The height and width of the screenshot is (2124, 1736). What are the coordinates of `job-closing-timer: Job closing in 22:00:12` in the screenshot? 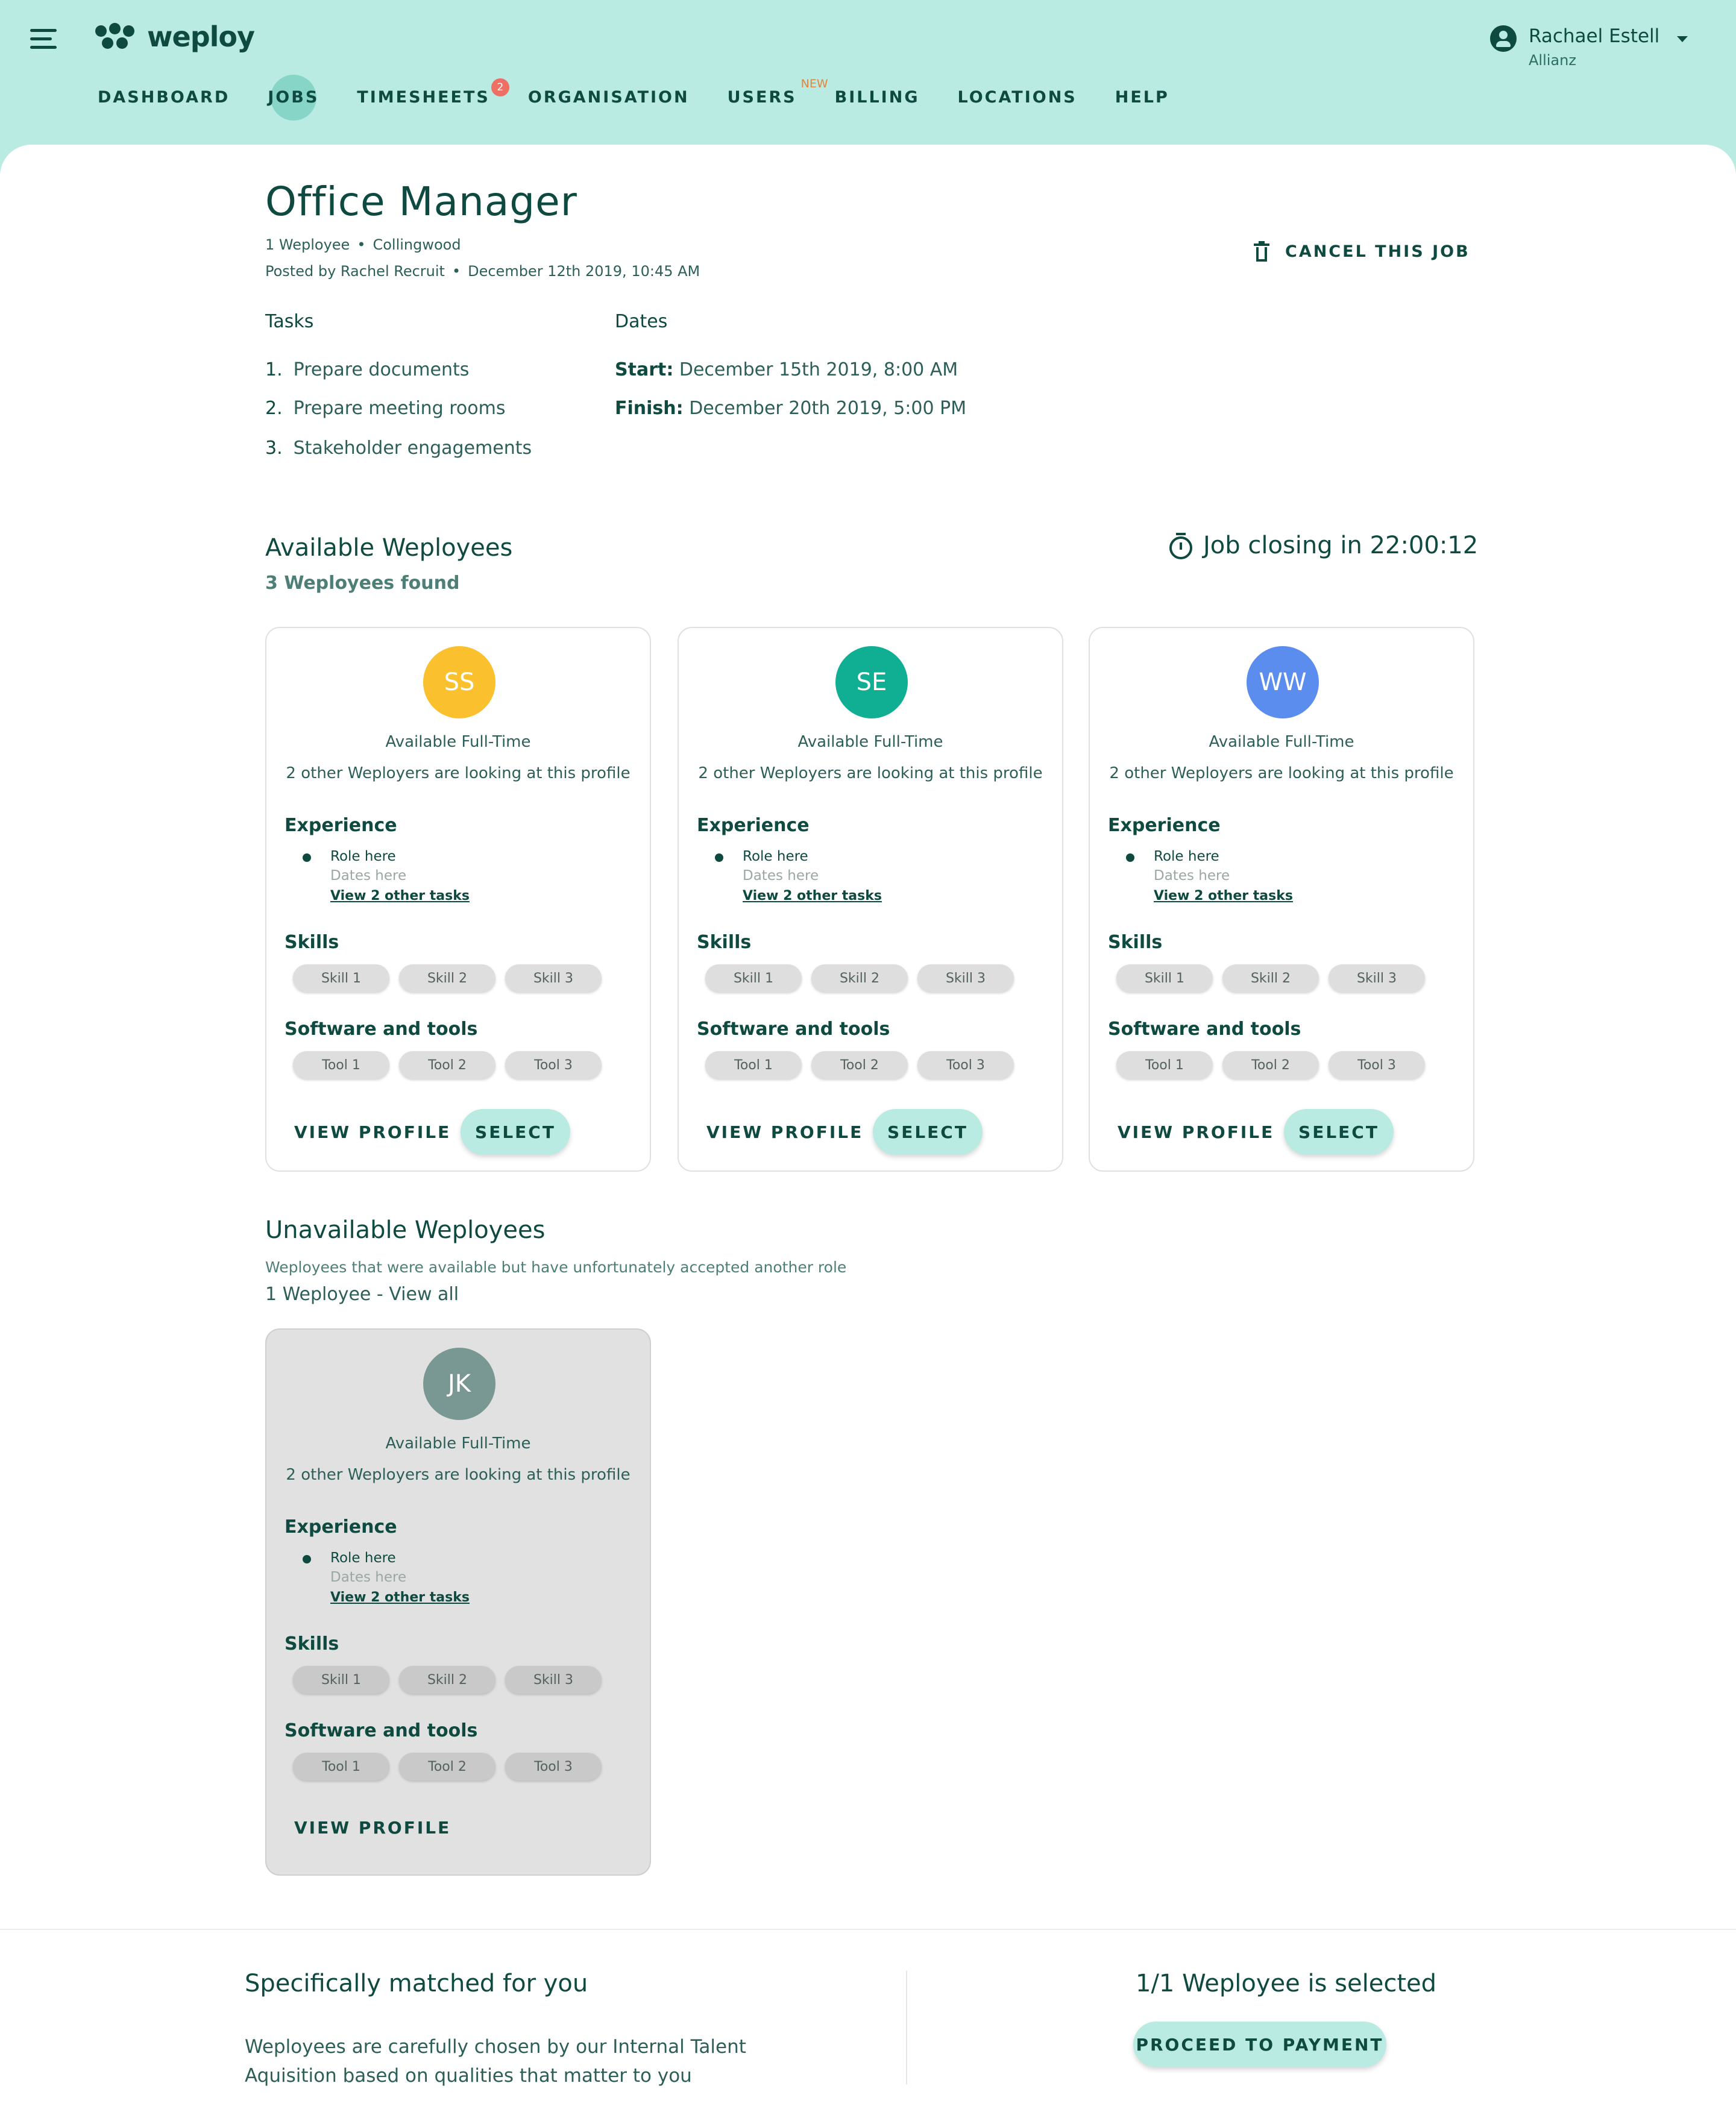 It's located at (1323, 545).